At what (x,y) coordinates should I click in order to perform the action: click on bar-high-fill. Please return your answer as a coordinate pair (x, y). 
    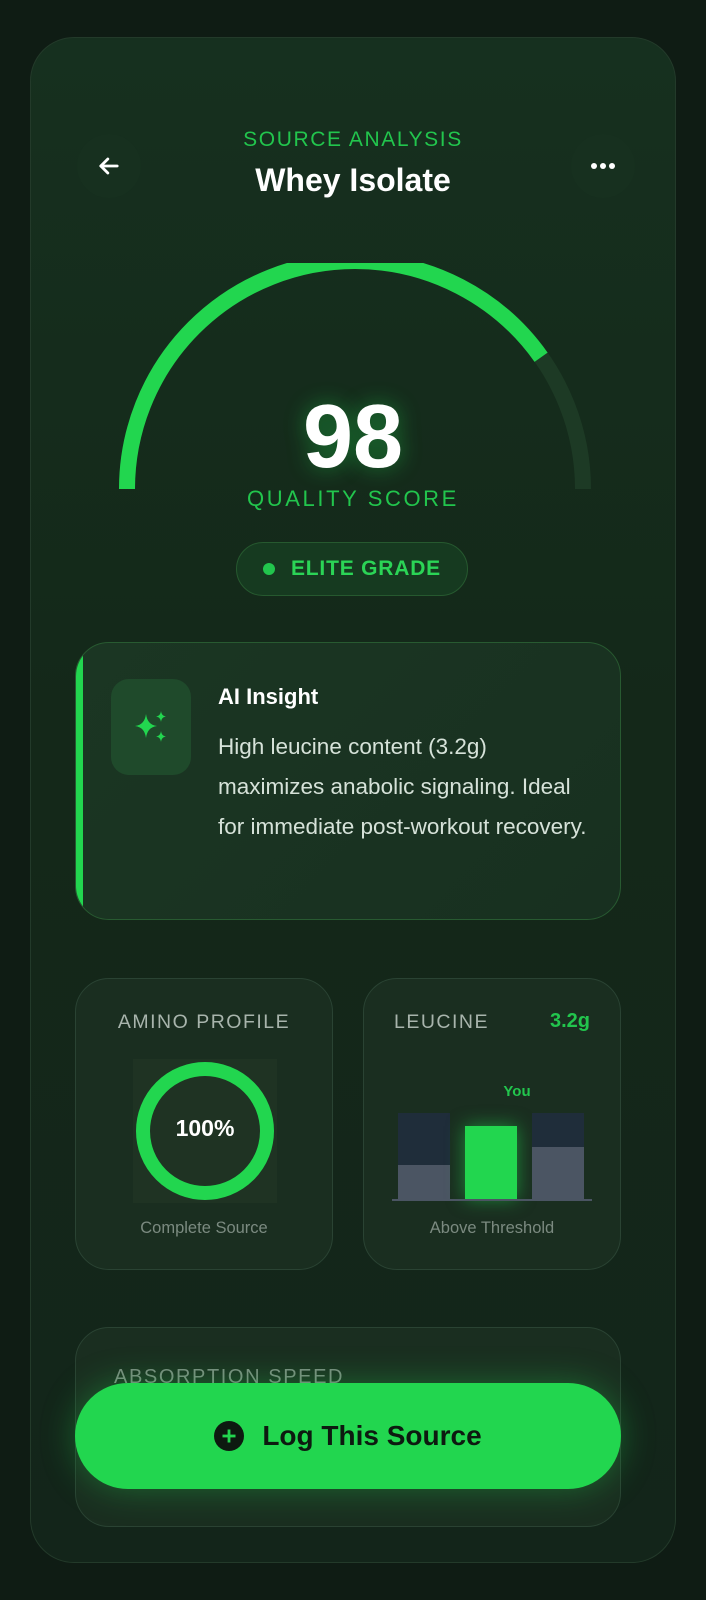
    Looking at the image, I should click on (558, 1173).